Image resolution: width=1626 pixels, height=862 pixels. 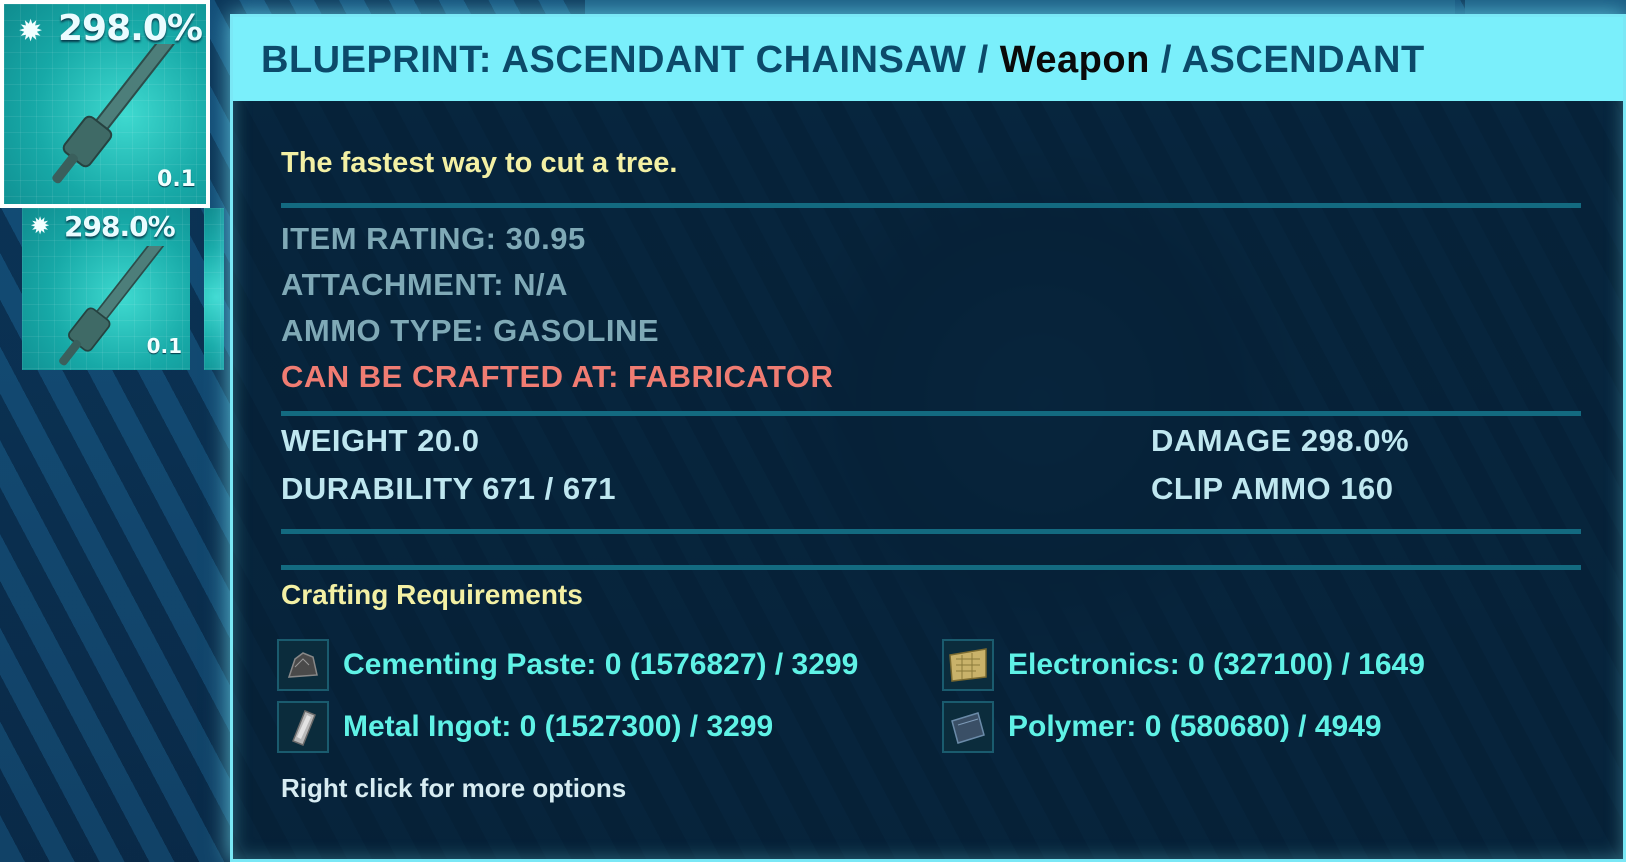 What do you see at coordinates (1216, 664) in the screenshot?
I see `requirement-label: Electronics: 0 (327100) / 1649` at bounding box center [1216, 664].